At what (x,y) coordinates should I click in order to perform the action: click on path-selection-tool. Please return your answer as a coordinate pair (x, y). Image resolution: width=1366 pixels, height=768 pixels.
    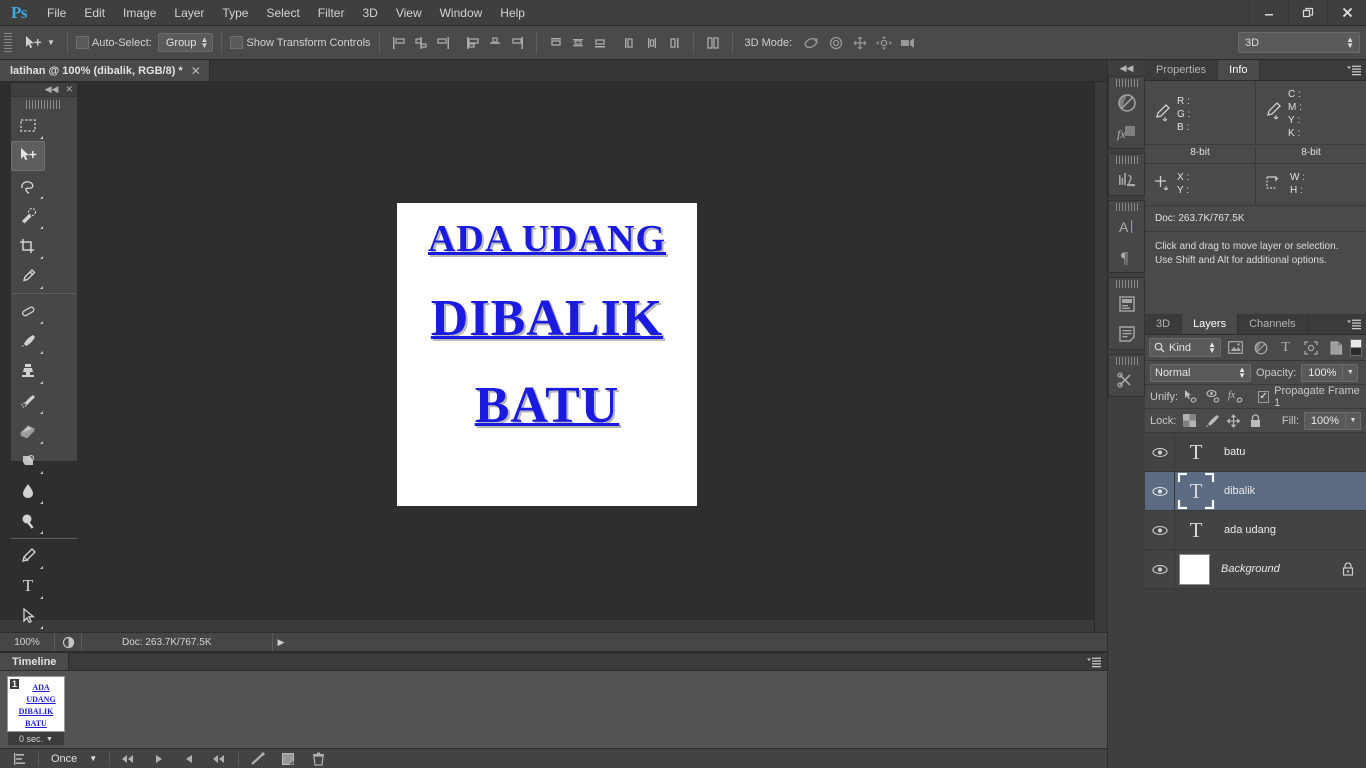
    Looking at the image, I should click on (28, 616).